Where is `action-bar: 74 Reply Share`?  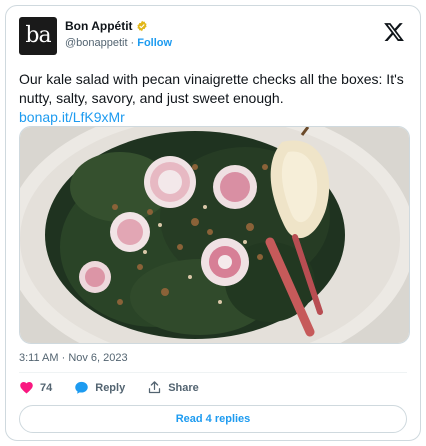
action-bar: 74 Reply Share is located at coordinates (109, 387).